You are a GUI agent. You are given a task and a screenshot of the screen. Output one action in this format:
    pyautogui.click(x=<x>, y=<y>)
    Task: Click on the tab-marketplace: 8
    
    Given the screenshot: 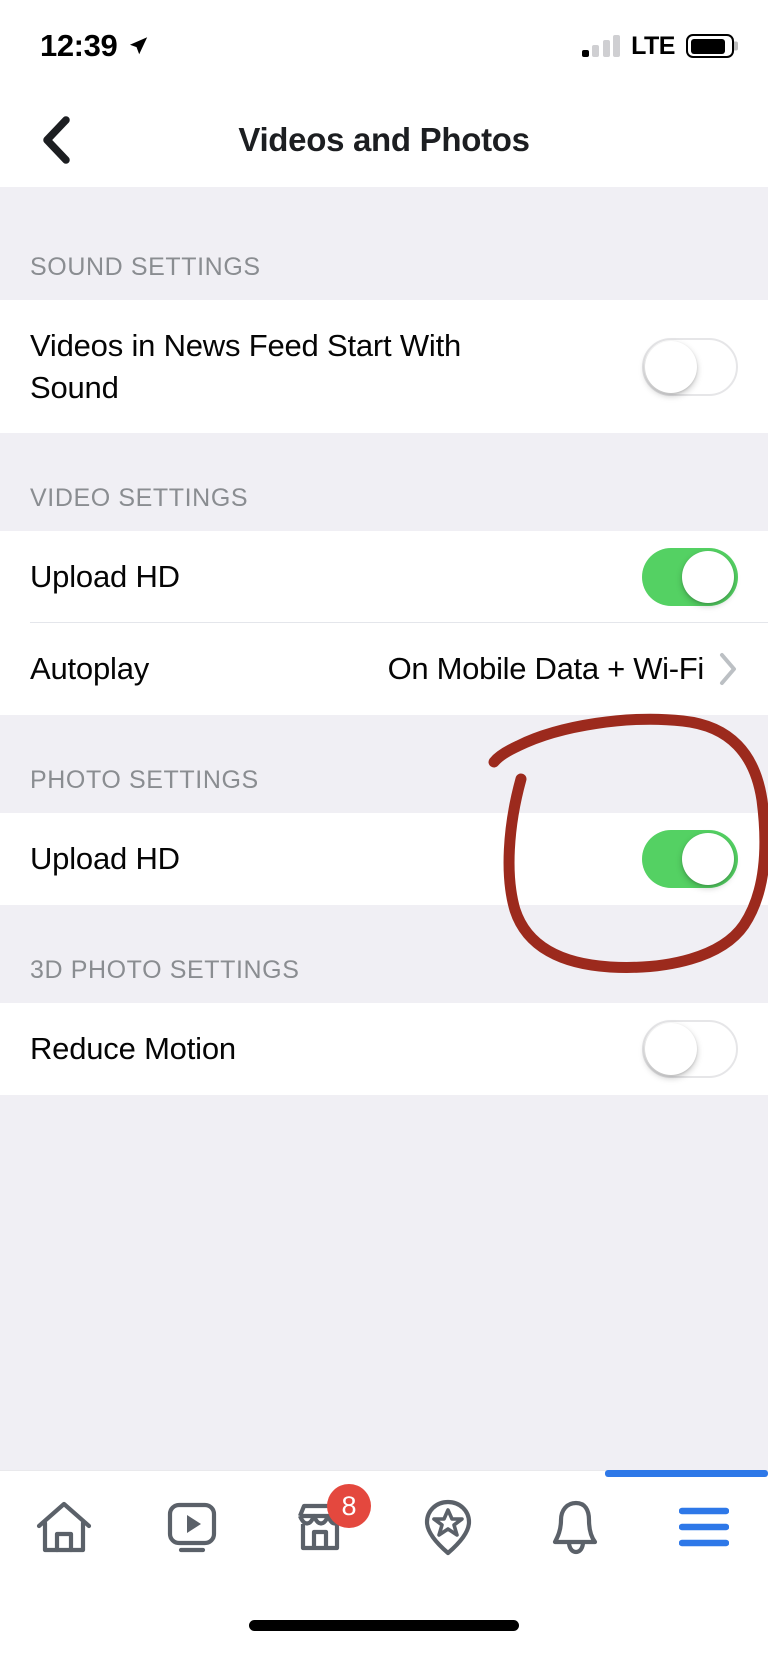 What is the action you would take?
    pyautogui.click(x=320, y=1529)
    